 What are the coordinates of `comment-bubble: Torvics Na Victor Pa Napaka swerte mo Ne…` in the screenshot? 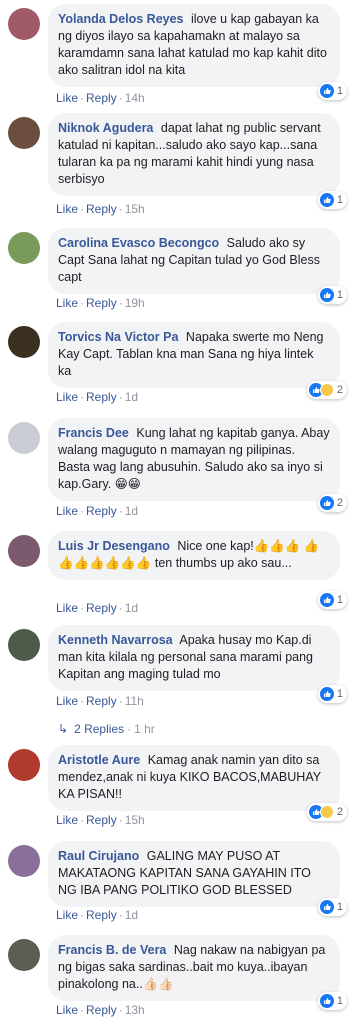 It's located at (194, 355).